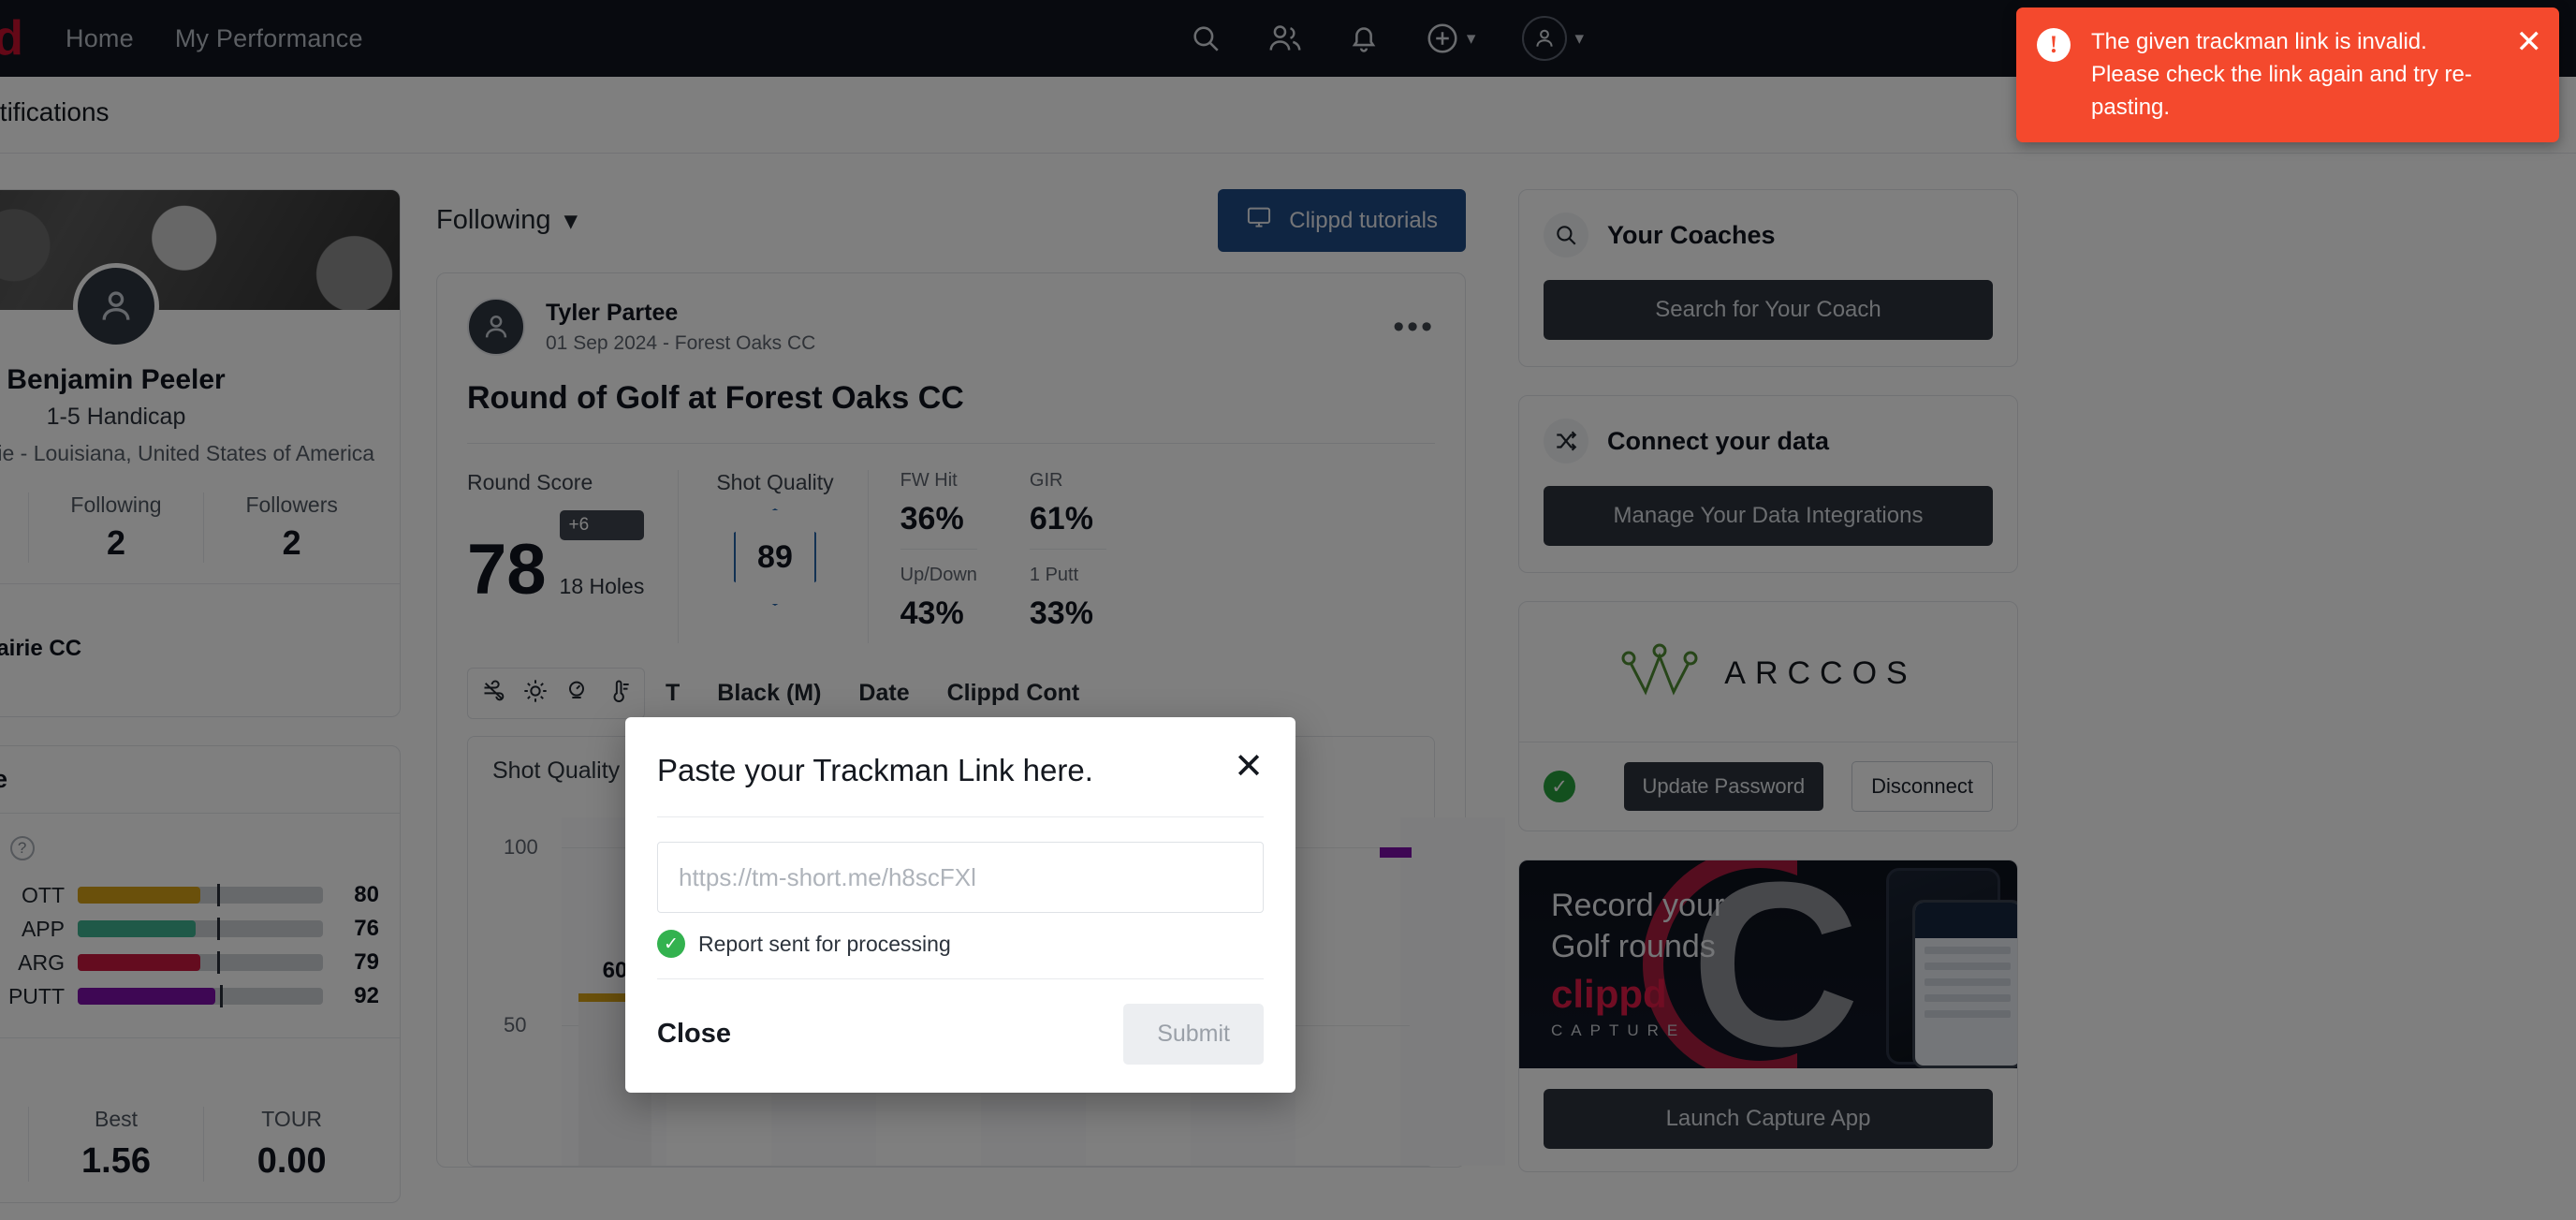 This screenshot has width=2576, height=1220. What do you see at coordinates (694, 1034) in the screenshot?
I see `close-button: Close` at bounding box center [694, 1034].